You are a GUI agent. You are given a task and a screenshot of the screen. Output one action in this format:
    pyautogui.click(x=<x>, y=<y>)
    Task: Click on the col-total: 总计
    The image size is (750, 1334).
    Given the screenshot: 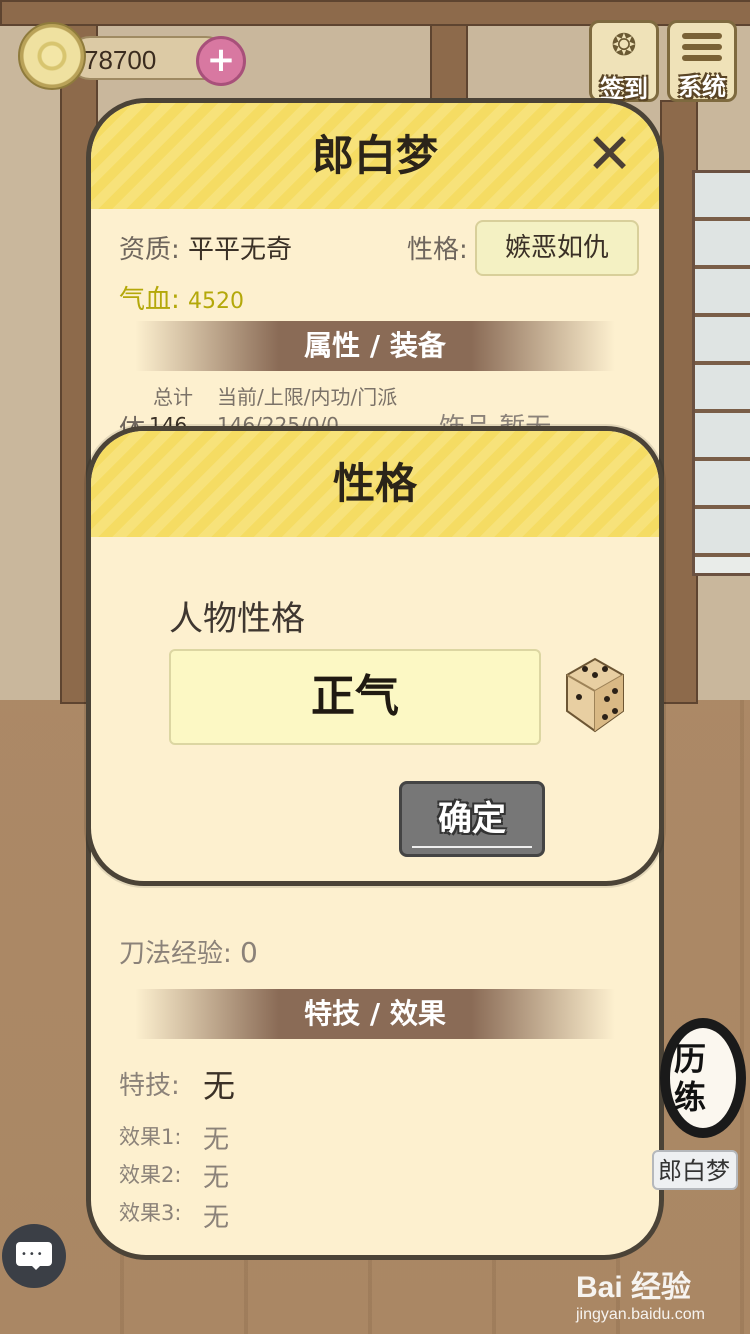 What is the action you would take?
    pyautogui.click(x=173, y=397)
    